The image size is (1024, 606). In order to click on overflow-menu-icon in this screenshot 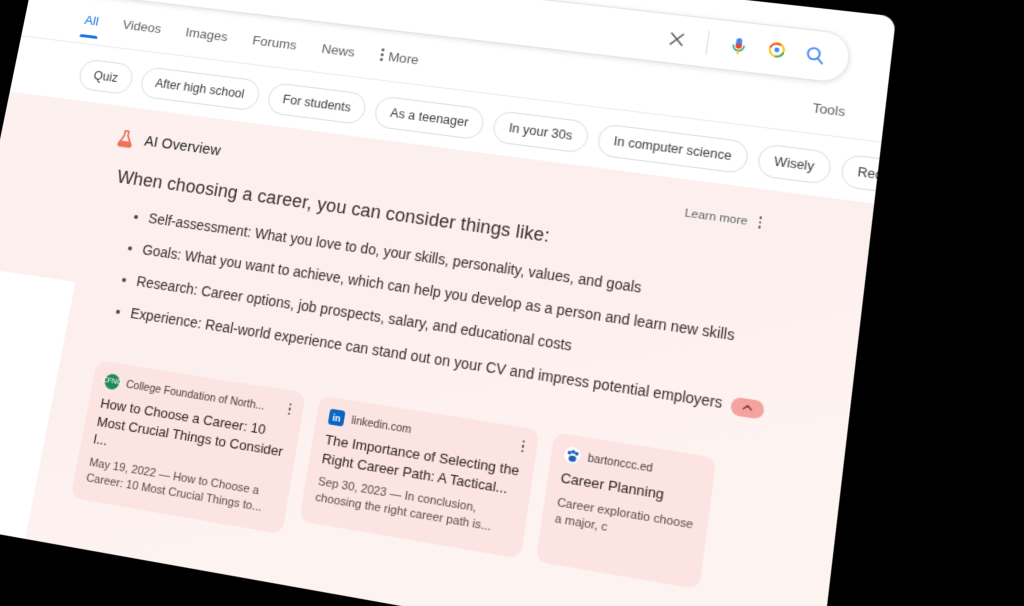, I will do `click(759, 223)`.